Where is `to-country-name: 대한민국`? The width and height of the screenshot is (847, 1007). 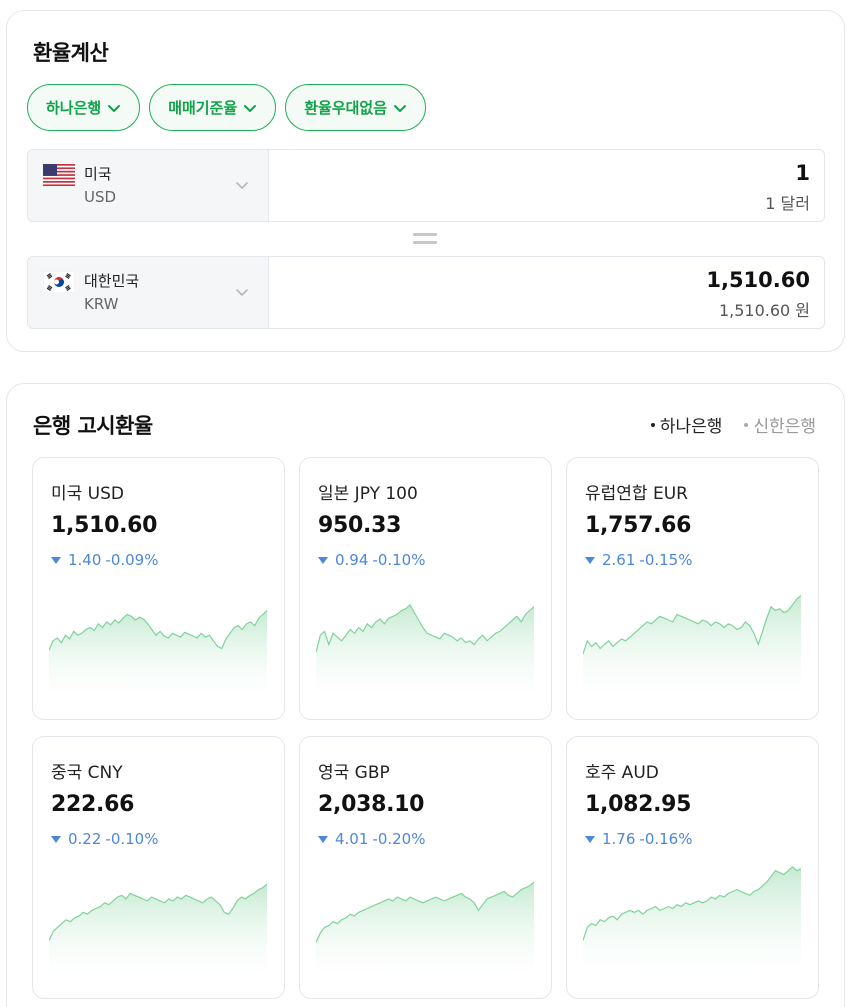 to-country-name: 대한민국 is located at coordinates (112, 281).